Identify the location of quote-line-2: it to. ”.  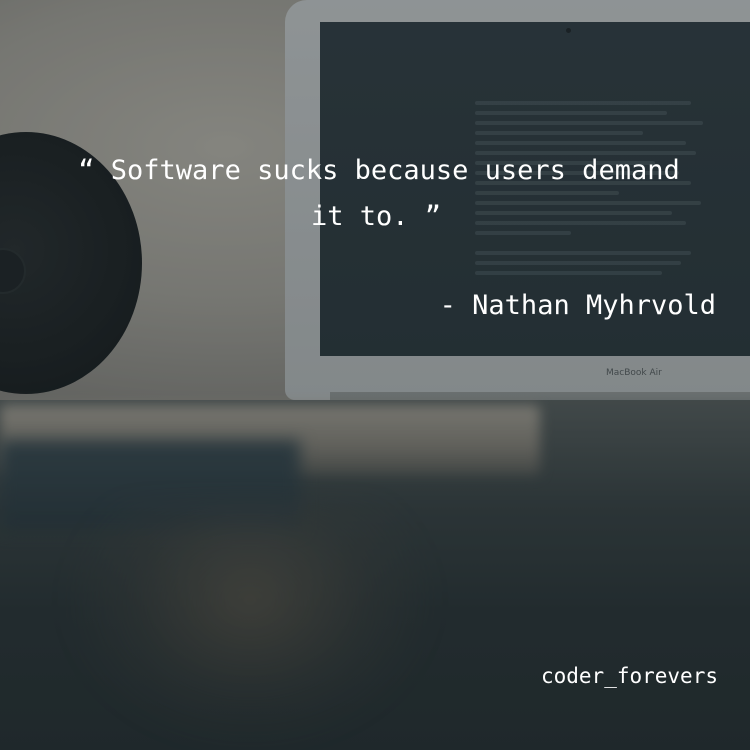
(376, 216).